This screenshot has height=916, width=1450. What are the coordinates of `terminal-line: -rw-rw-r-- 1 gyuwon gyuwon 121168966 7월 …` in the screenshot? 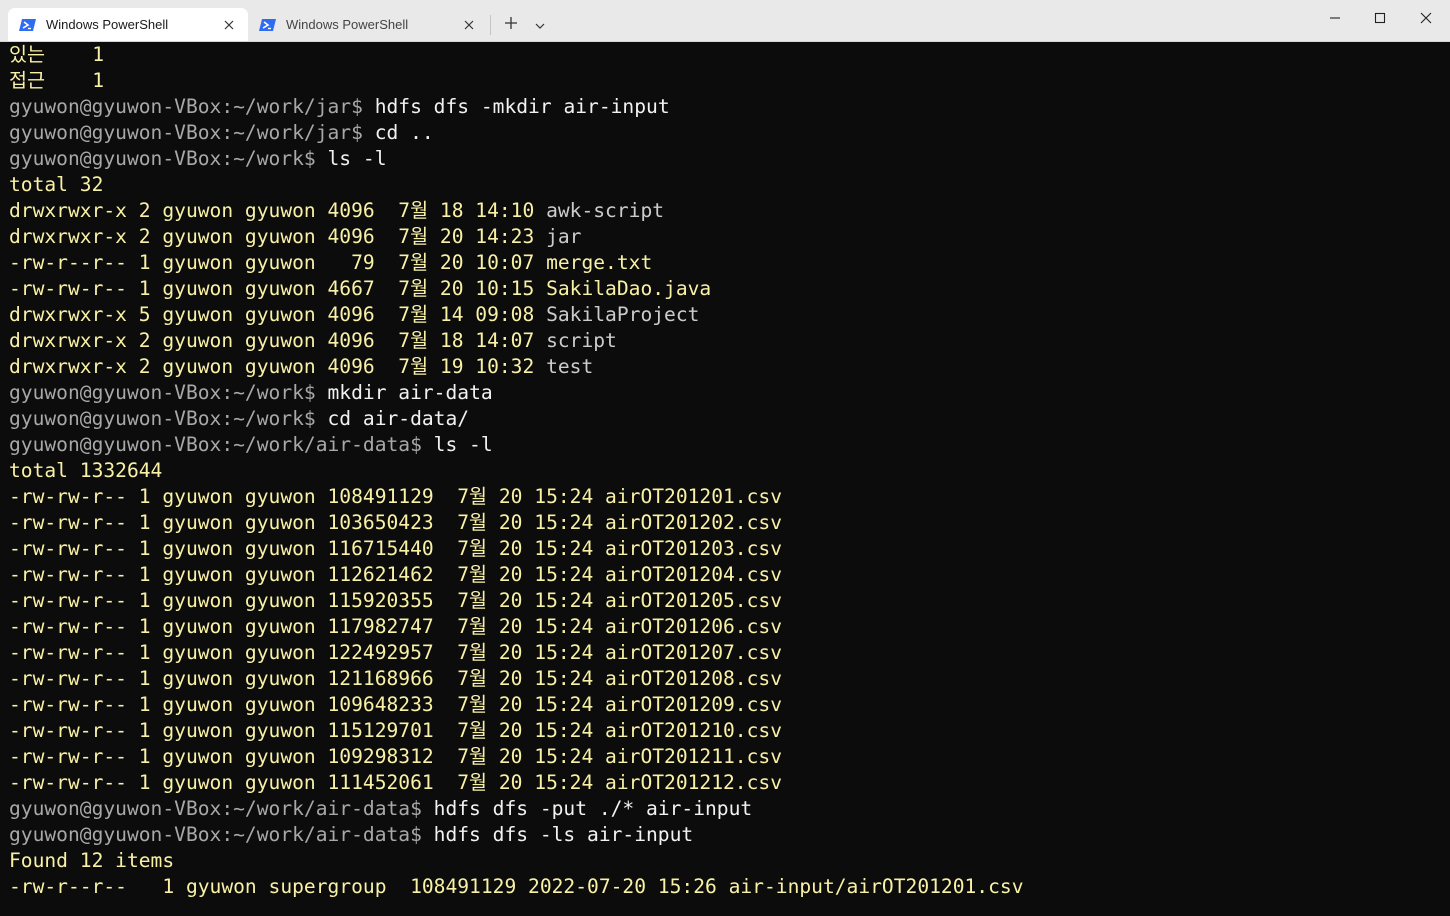 It's located at (729, 679).